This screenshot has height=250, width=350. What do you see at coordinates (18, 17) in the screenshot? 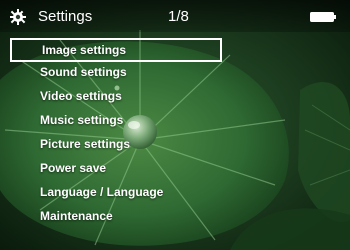
I see `gear-icon` at bounding box center [18, 17].